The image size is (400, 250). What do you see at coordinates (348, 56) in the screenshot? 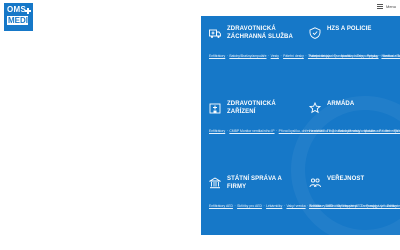
I see `category-link: Transportní plachty` at bounding box center [348, 56].